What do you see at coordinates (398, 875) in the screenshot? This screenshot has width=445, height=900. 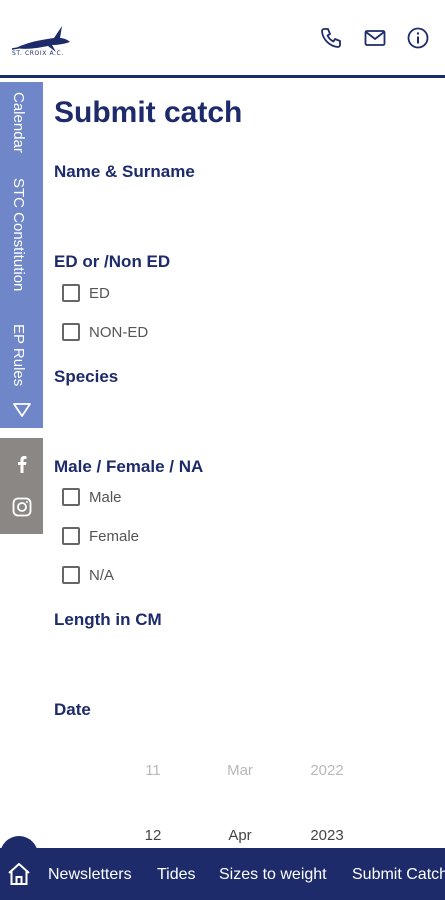 I see `nav-submit-catch: Submit Catch` at bounding box center [398, 875].